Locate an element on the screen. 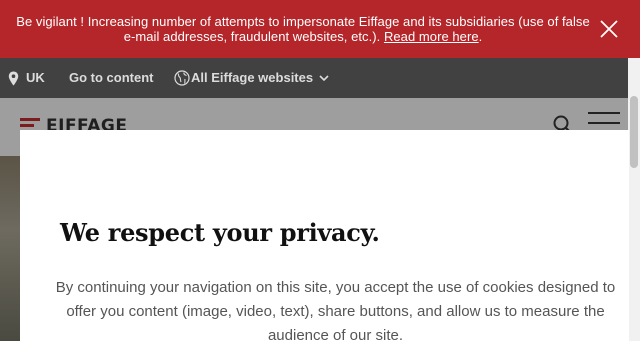  utility-bar: UK Go to content All Eiffage websites is located at coordinates (314, 78).